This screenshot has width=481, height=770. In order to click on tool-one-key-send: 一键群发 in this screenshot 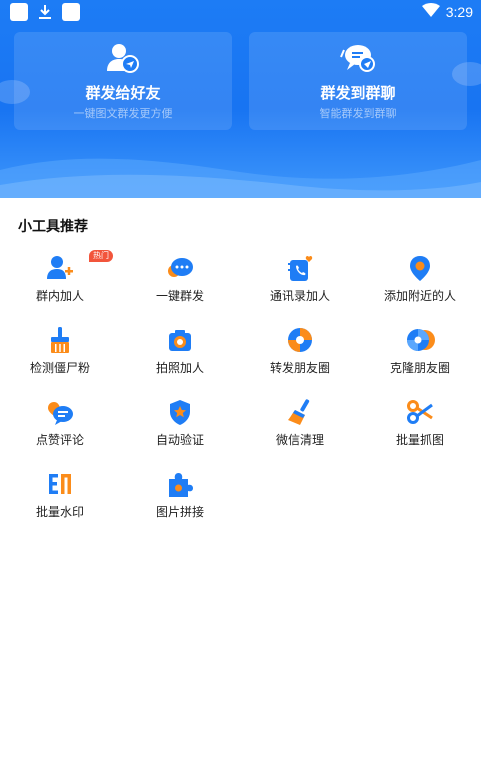, I will do `click(180, 280)`.